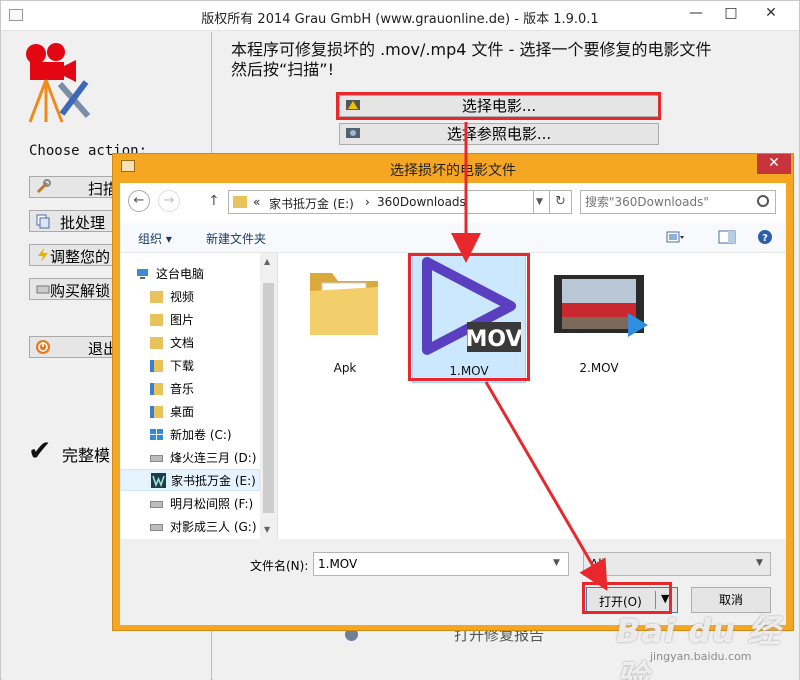 Image resolution: width=800 pixels, height=680 pixels. I want to click on annotation-box-select-movie, so click(498, 106).